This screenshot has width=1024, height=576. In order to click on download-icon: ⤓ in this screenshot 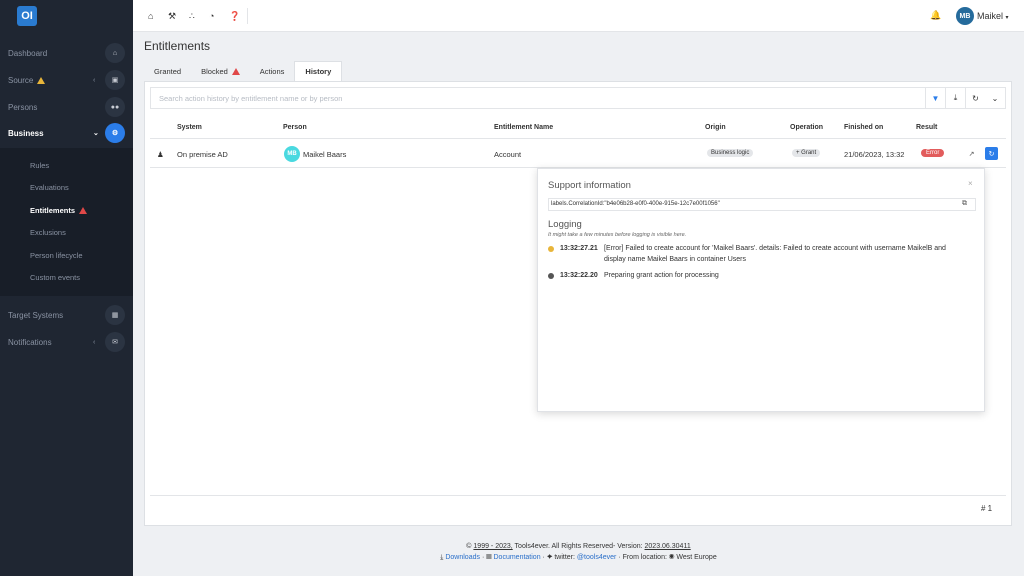, I will do `click(955, 98)`.